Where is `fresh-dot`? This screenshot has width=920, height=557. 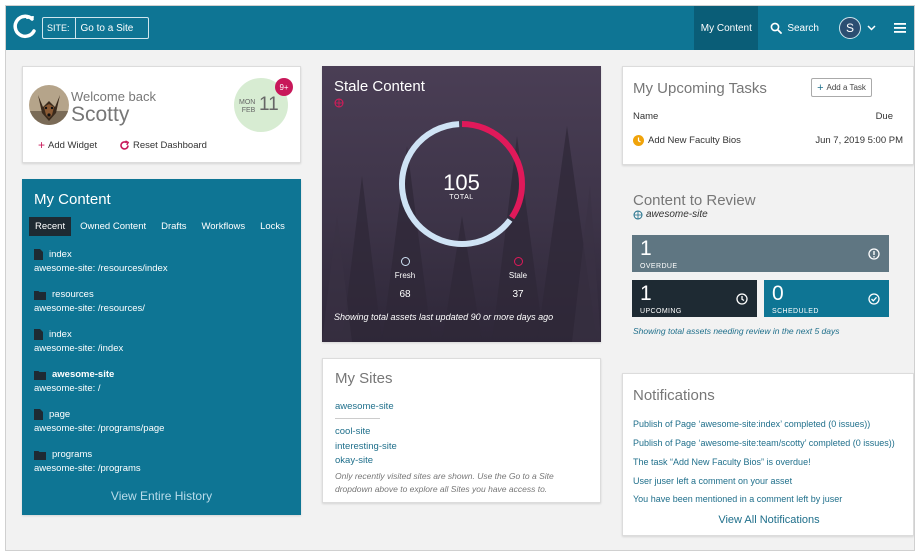 fresh-dot is located at coordinates (405, 261).